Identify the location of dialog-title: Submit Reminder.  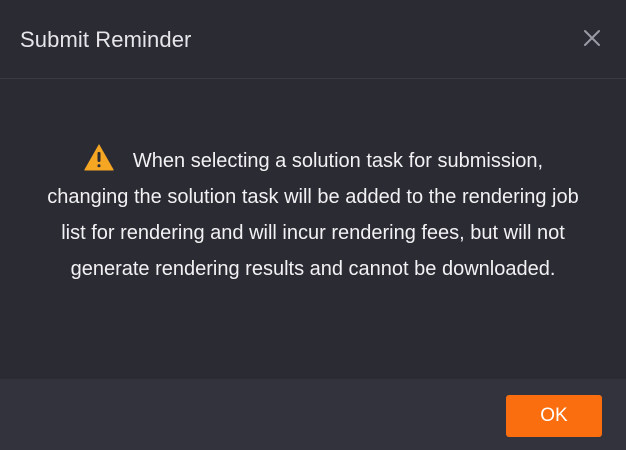
(106, 39).